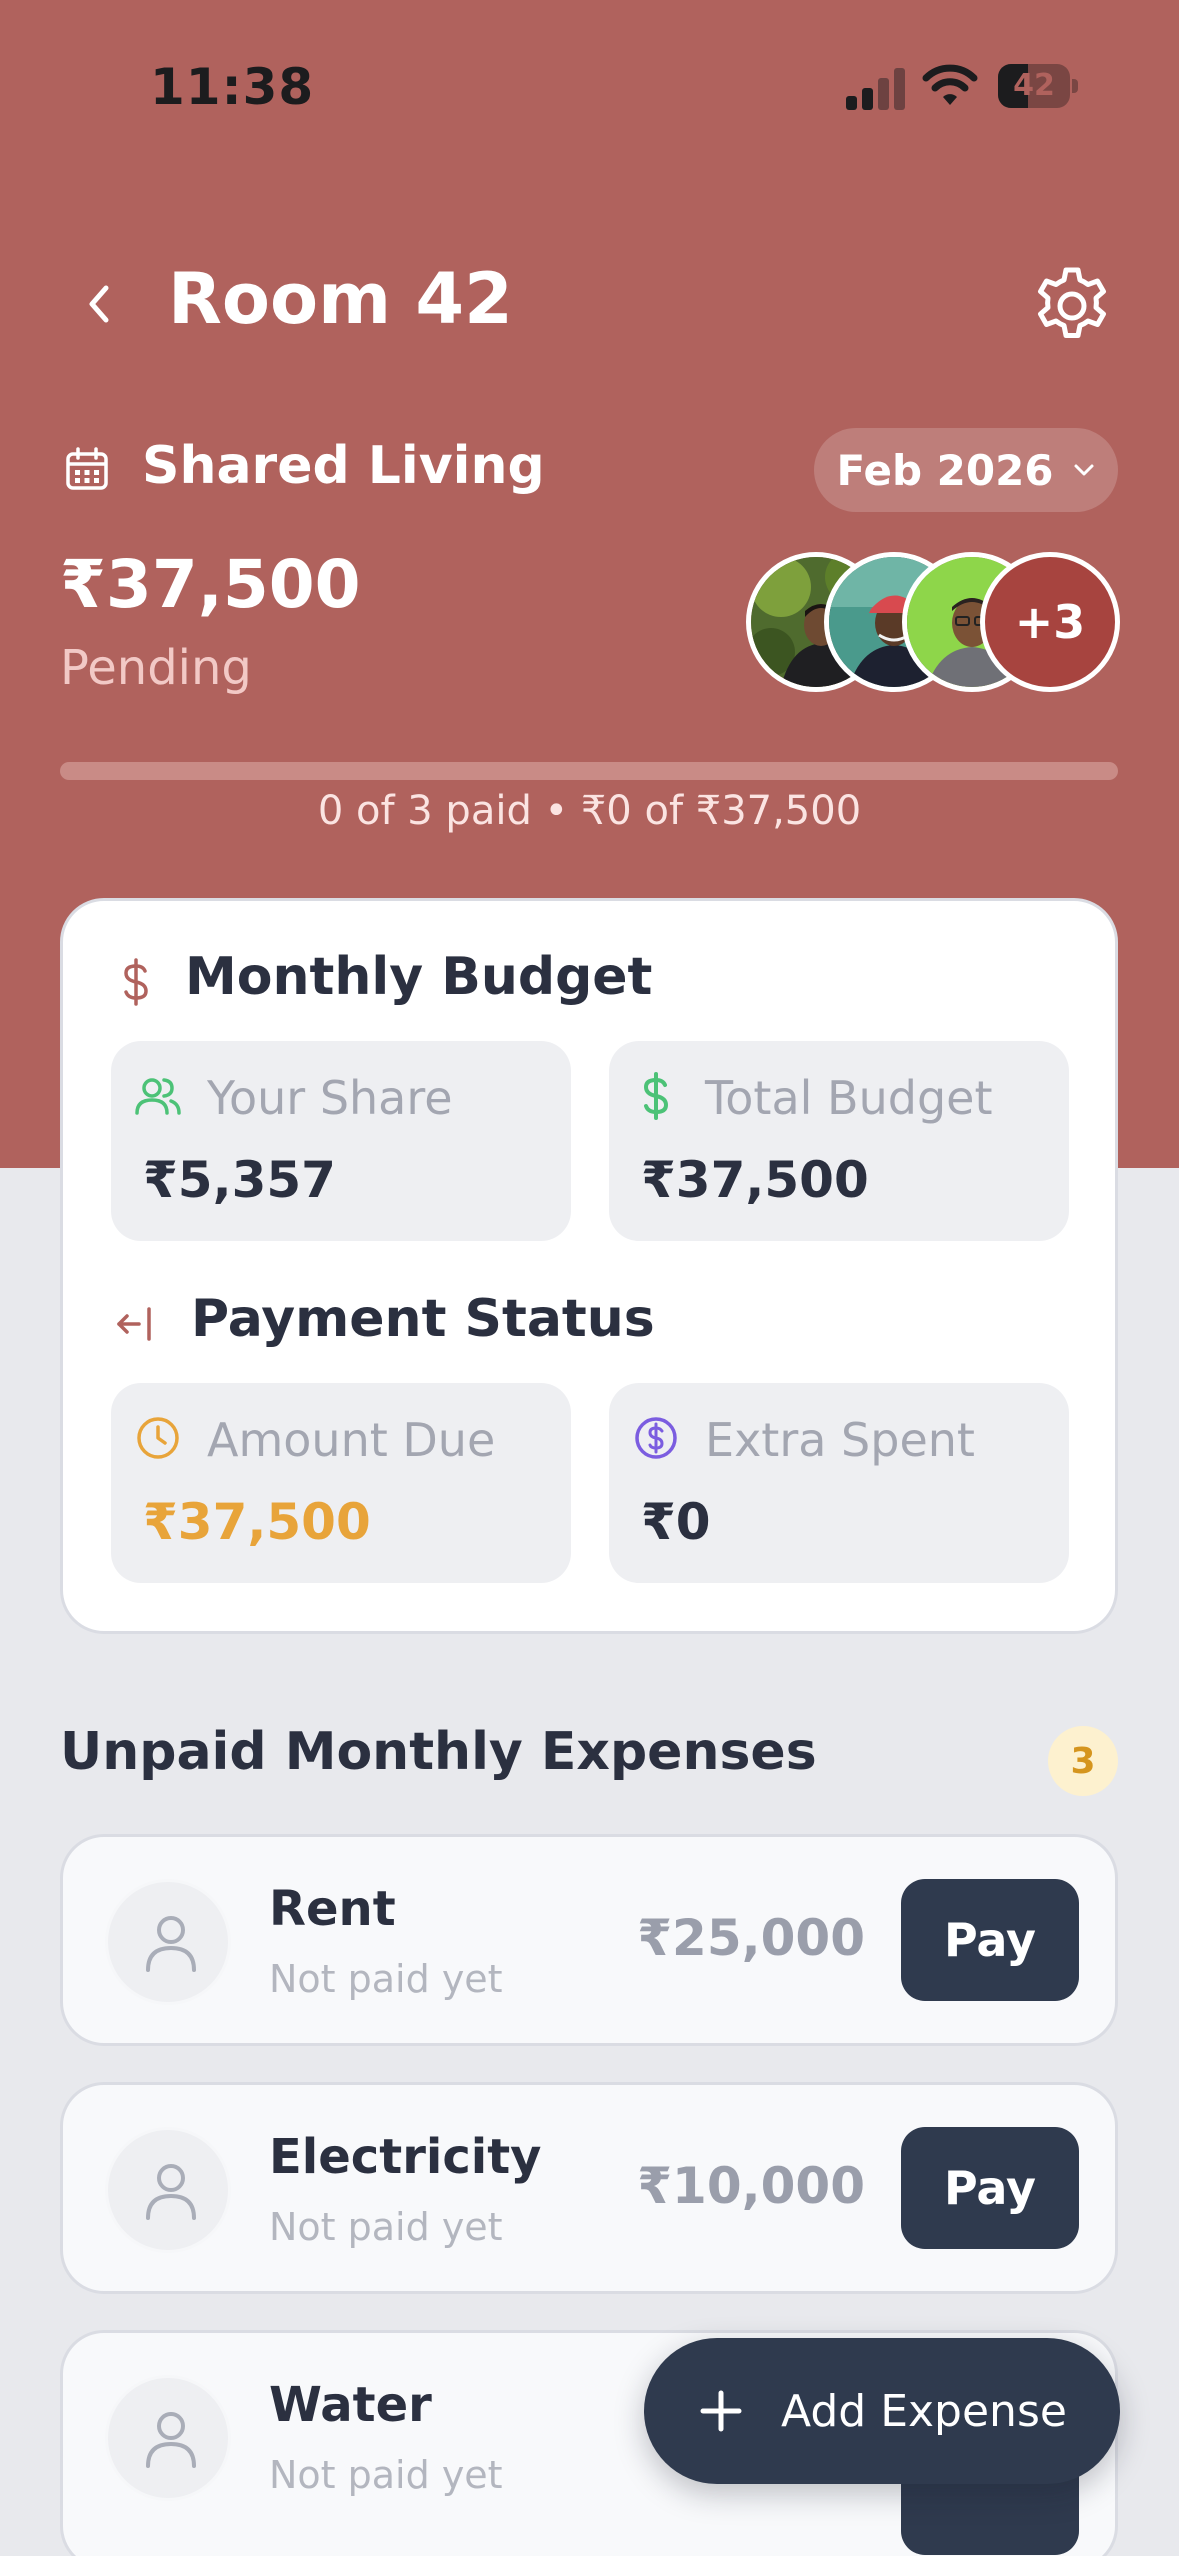 This screenshot has width=1179, height=2556. I want to click on page-title: Room 42, so click(340, 299).